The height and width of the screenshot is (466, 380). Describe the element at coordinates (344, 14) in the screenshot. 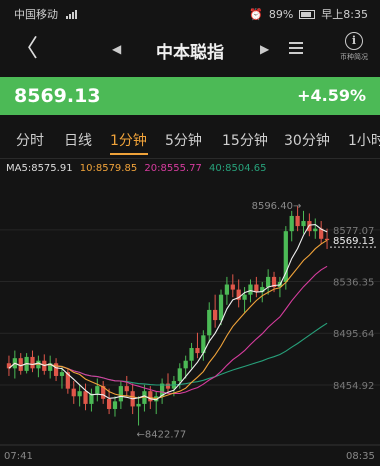

I see `clock-label: 早上8:35` at that location.